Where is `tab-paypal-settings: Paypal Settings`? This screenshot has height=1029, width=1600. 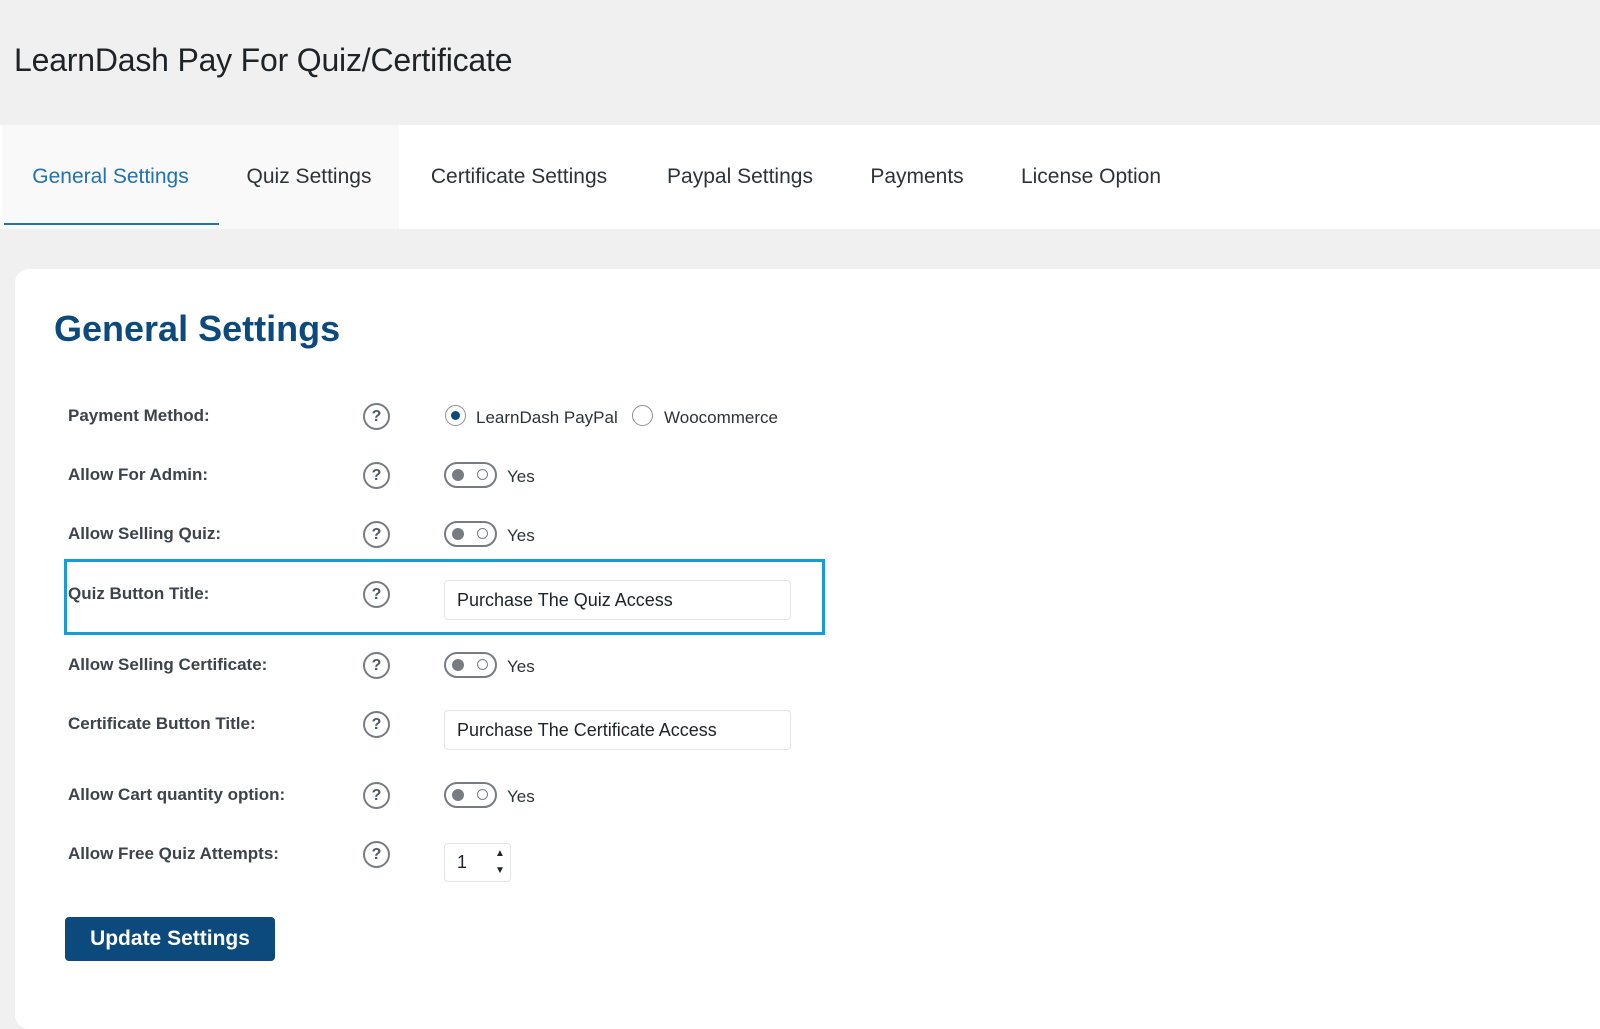
tab-paypal-settings: Paypal Settings is located at coordinates (740, 177).